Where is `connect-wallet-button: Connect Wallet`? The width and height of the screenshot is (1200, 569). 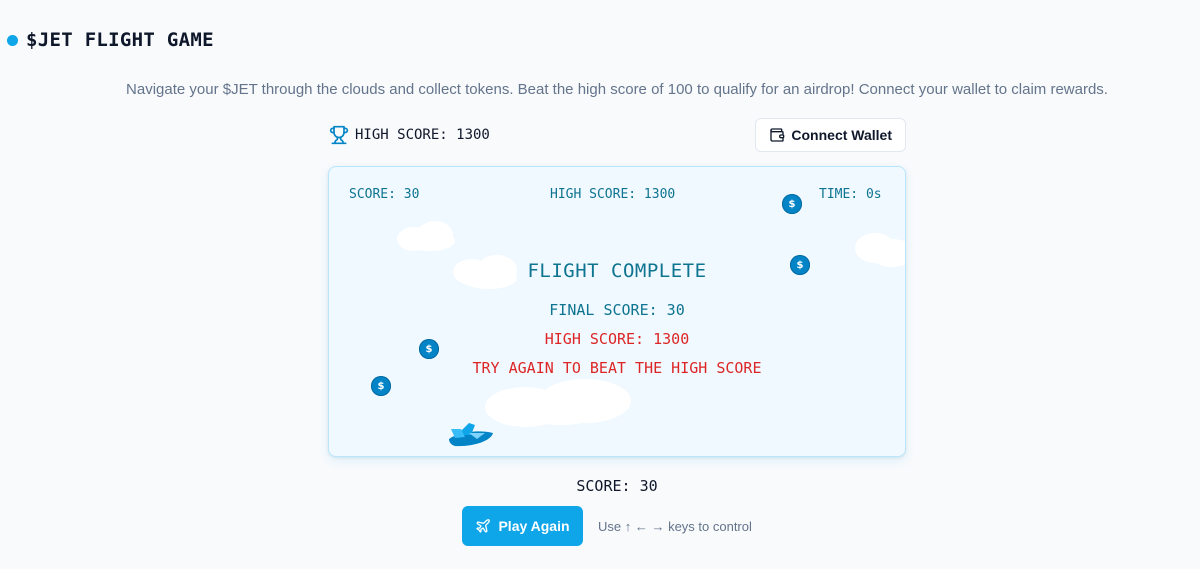
connect-wallet-button: Connect Wallet is located at coordinates (830, 135).